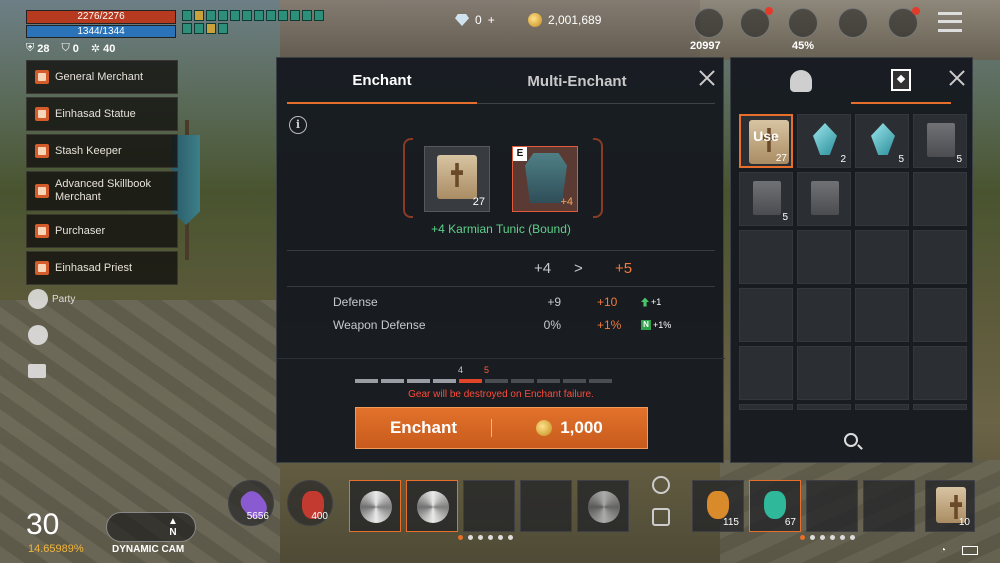 The image size is (1000, 563). Describe the element at coordinates (151, 527) in the screenshot. I see `camera-toggle` at that location.